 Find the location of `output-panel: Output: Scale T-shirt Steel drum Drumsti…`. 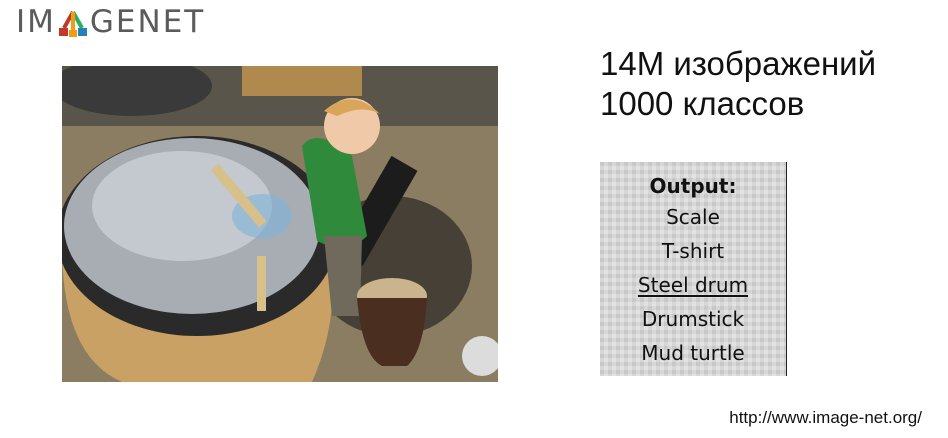

output-panel: Output: Scale T-shirt Steel drum Drumsti… is located at coordinates (693, 269).